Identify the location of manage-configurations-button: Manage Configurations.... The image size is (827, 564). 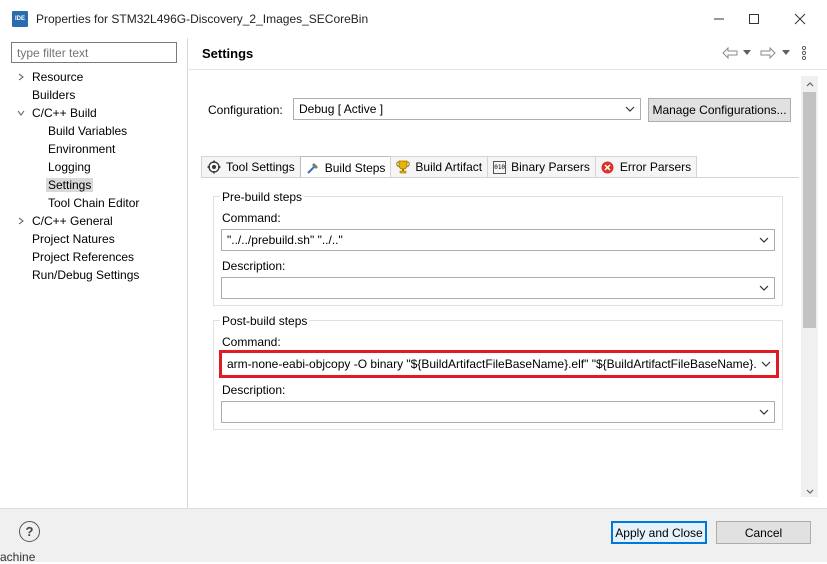
(719, 110).